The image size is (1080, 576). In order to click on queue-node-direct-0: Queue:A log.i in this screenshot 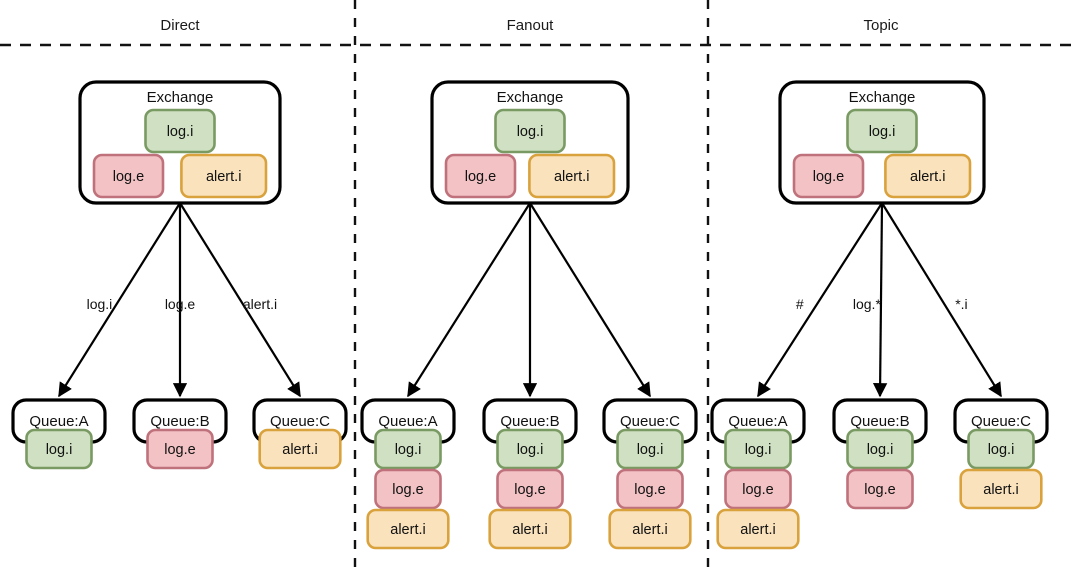, I will do `click(59, 434)`.